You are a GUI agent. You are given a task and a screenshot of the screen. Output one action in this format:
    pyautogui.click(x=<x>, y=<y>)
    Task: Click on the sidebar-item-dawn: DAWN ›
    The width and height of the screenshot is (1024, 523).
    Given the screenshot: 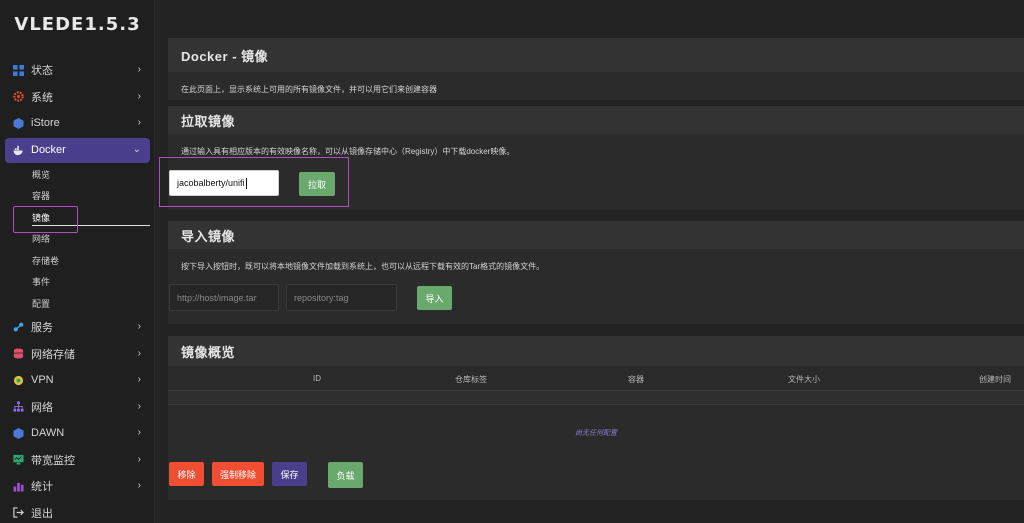 What is the action you would take?
    pyautogui.click(x=77, y=433)
    